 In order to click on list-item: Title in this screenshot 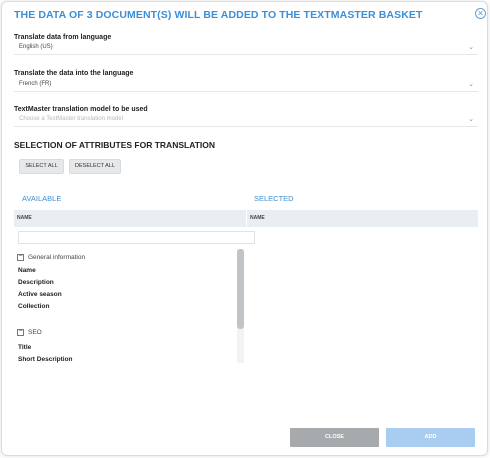, I will do `click(24, 347)`.